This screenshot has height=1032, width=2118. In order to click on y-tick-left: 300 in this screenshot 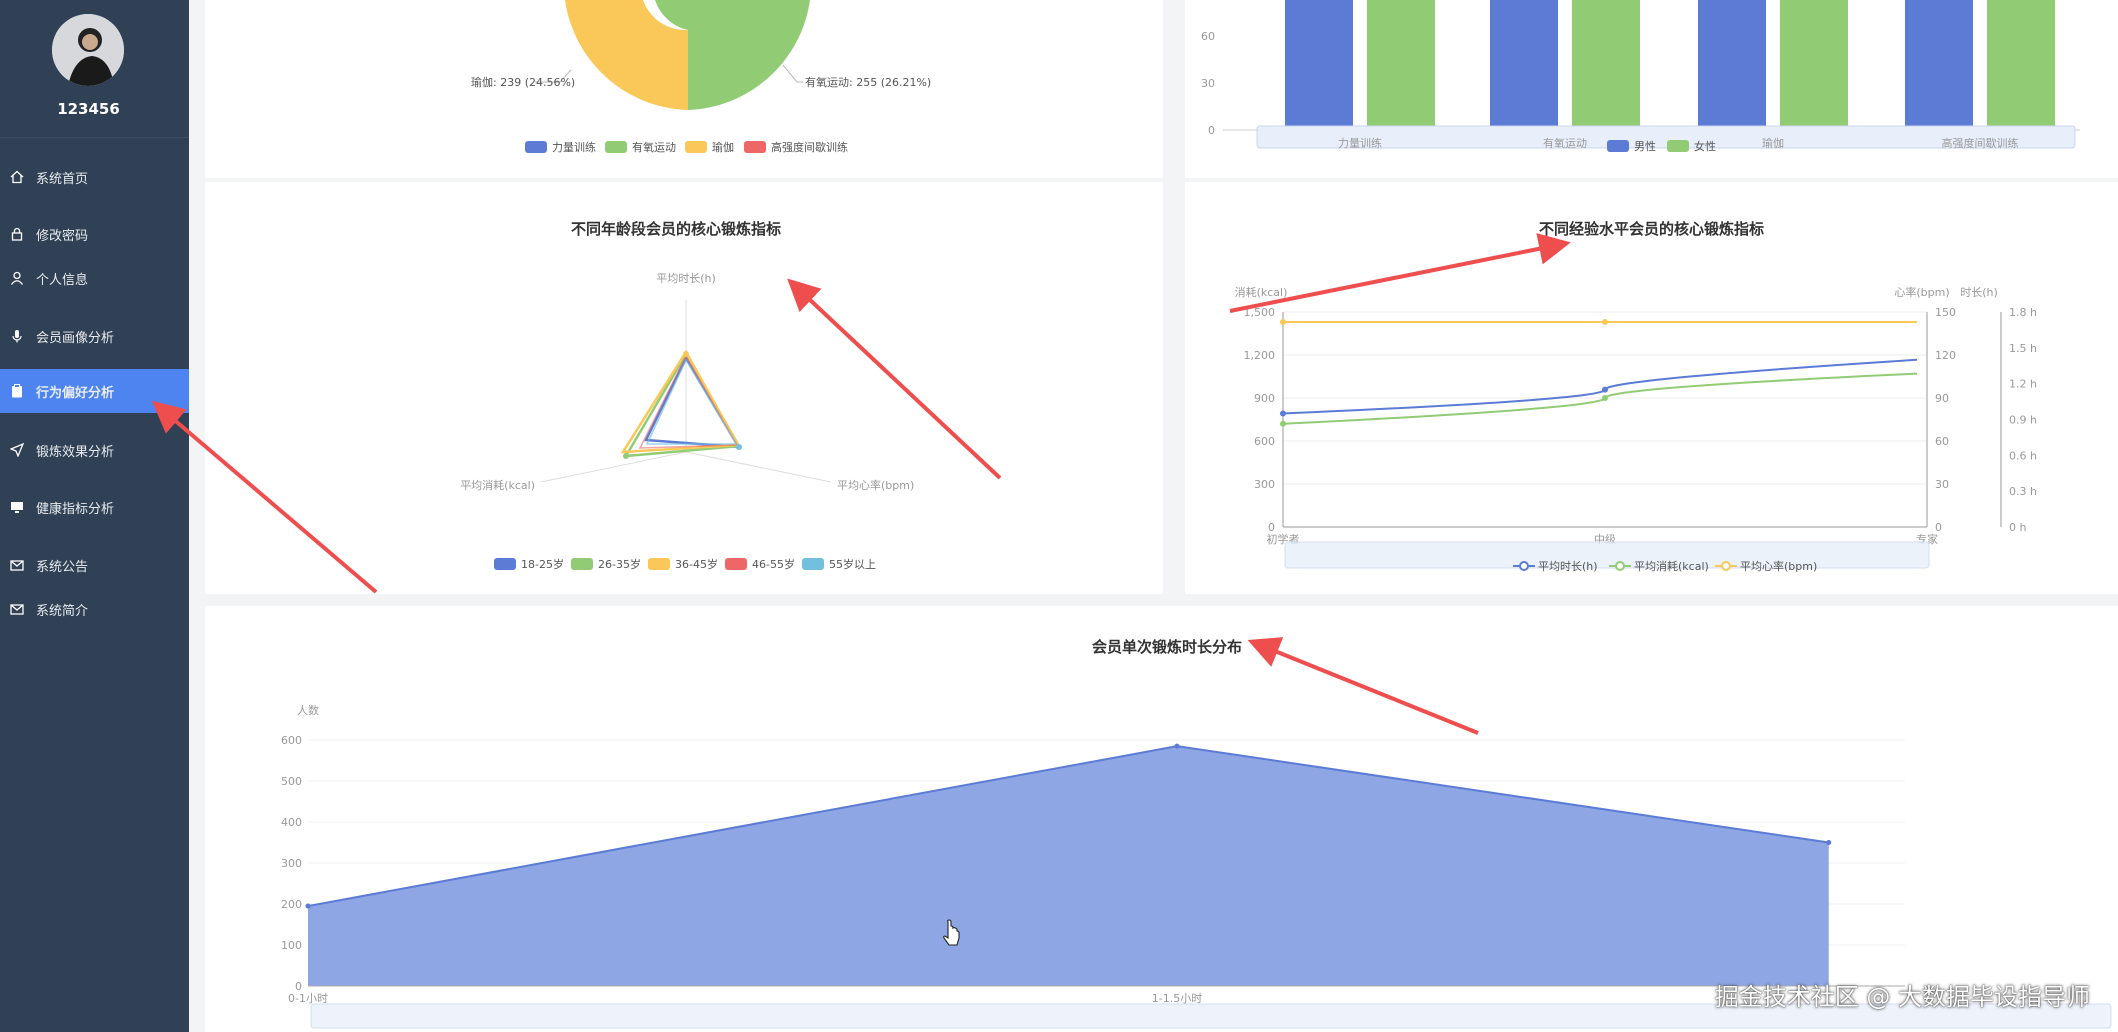, I will do `click(1264, 484)`.